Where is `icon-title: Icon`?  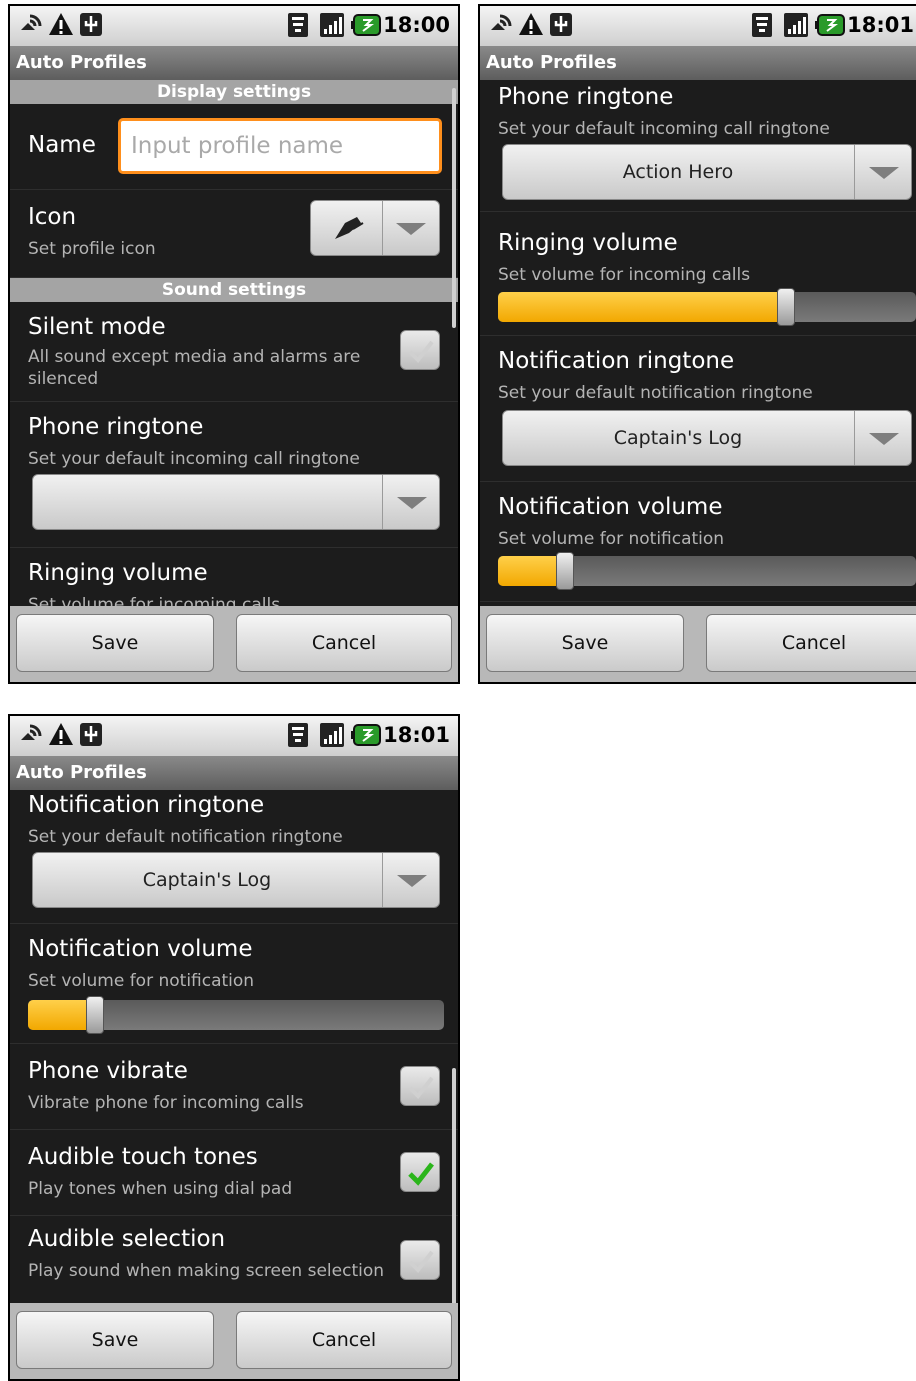
icon-title: Icon is located at coordinates (52, 217).